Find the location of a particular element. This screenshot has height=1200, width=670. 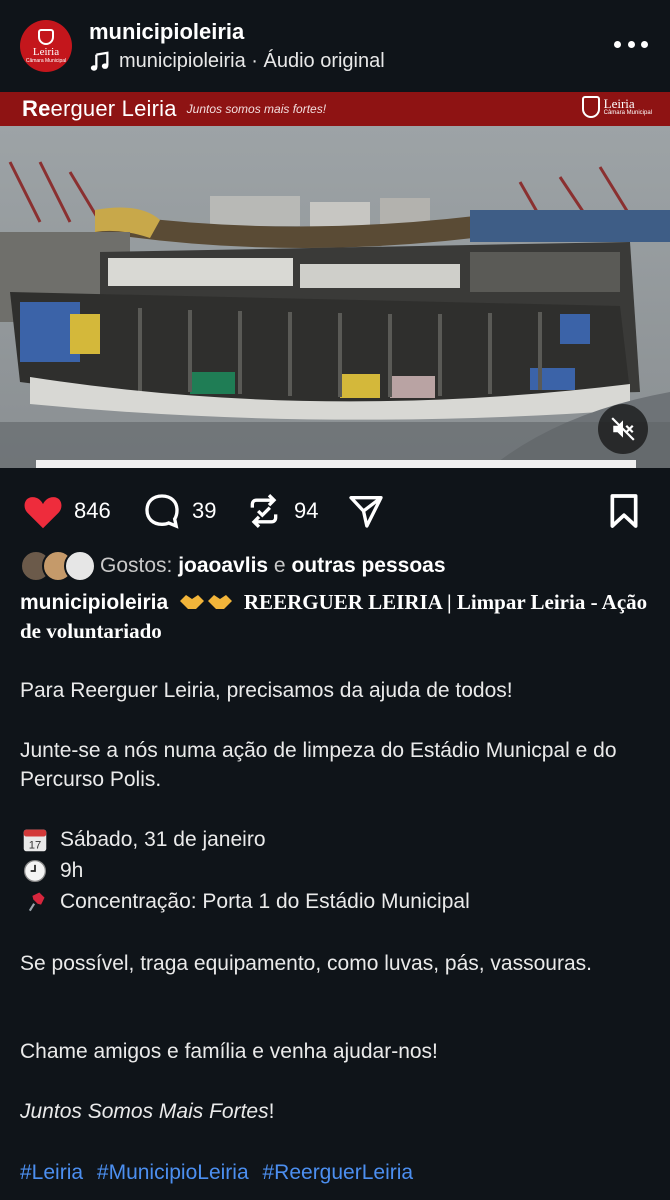

banner-logo: Leiria Câmara Municipal is located at coordinates (616, 107).